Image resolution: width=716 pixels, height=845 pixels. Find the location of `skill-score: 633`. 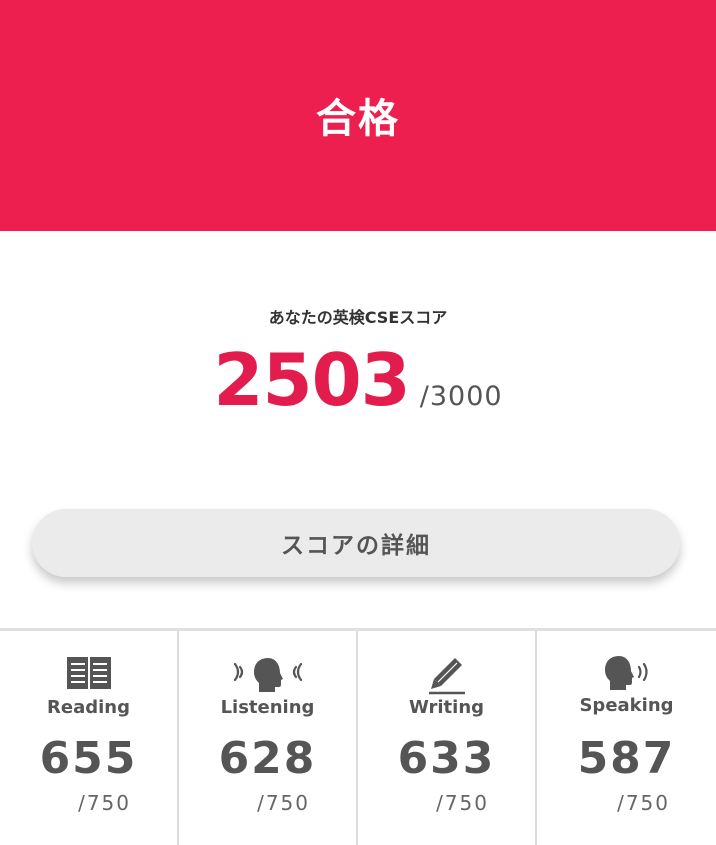

skill-score: 633 is located at coordinates (446, 758).